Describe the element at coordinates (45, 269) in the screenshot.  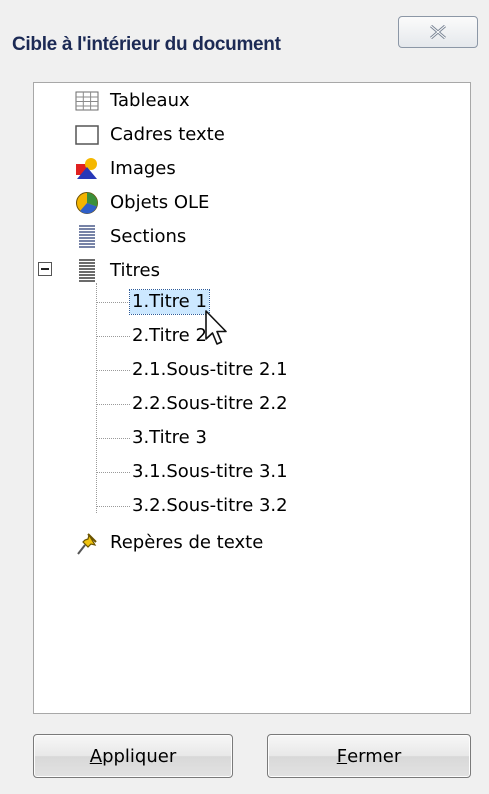
I see `collapse-toggle` at that location.